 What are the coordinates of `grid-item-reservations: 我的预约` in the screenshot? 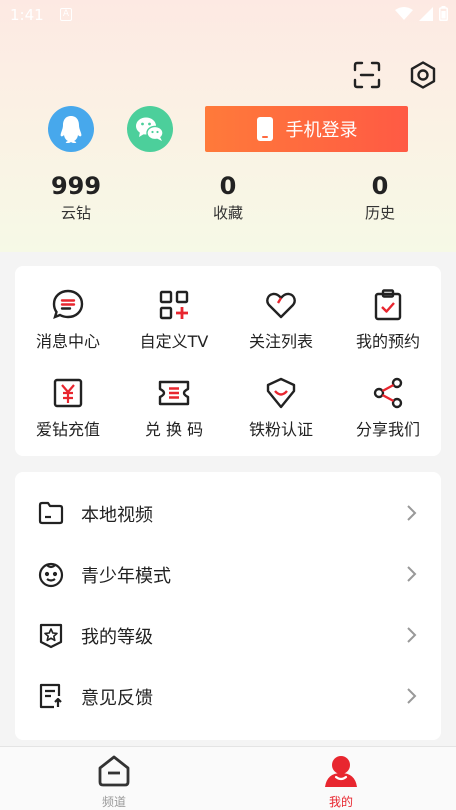 It's located at (388, 320).